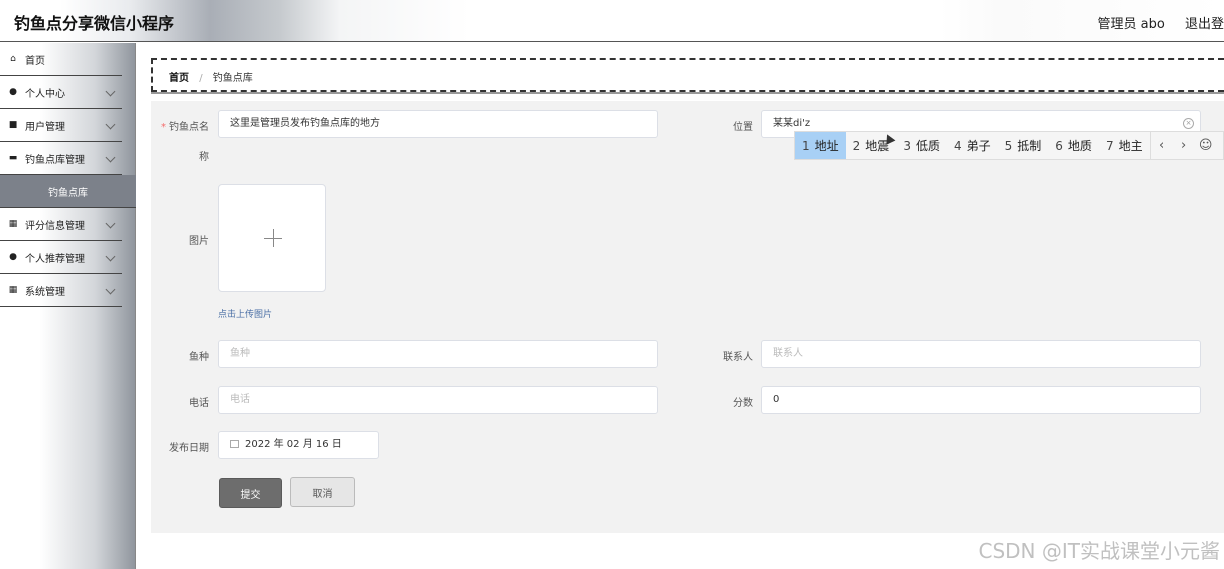  I want to click on sidebar-item-personal-center: ● 个人中心, so click(61, 92).